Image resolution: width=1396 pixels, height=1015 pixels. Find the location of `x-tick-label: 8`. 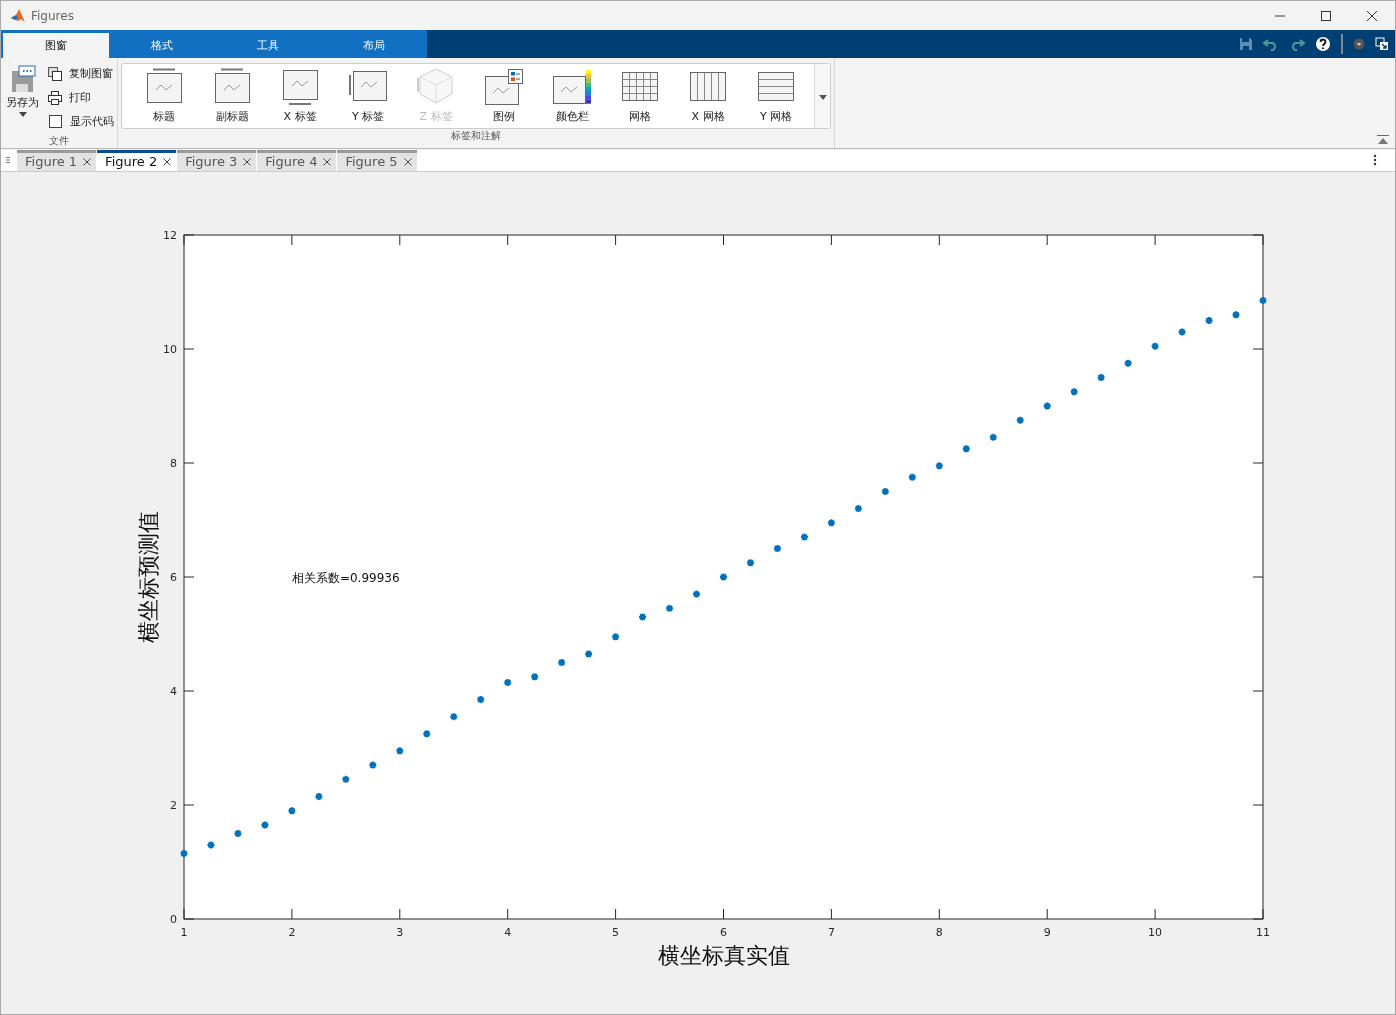

x-tick-label: 8 is located at coordinates (939, 932).